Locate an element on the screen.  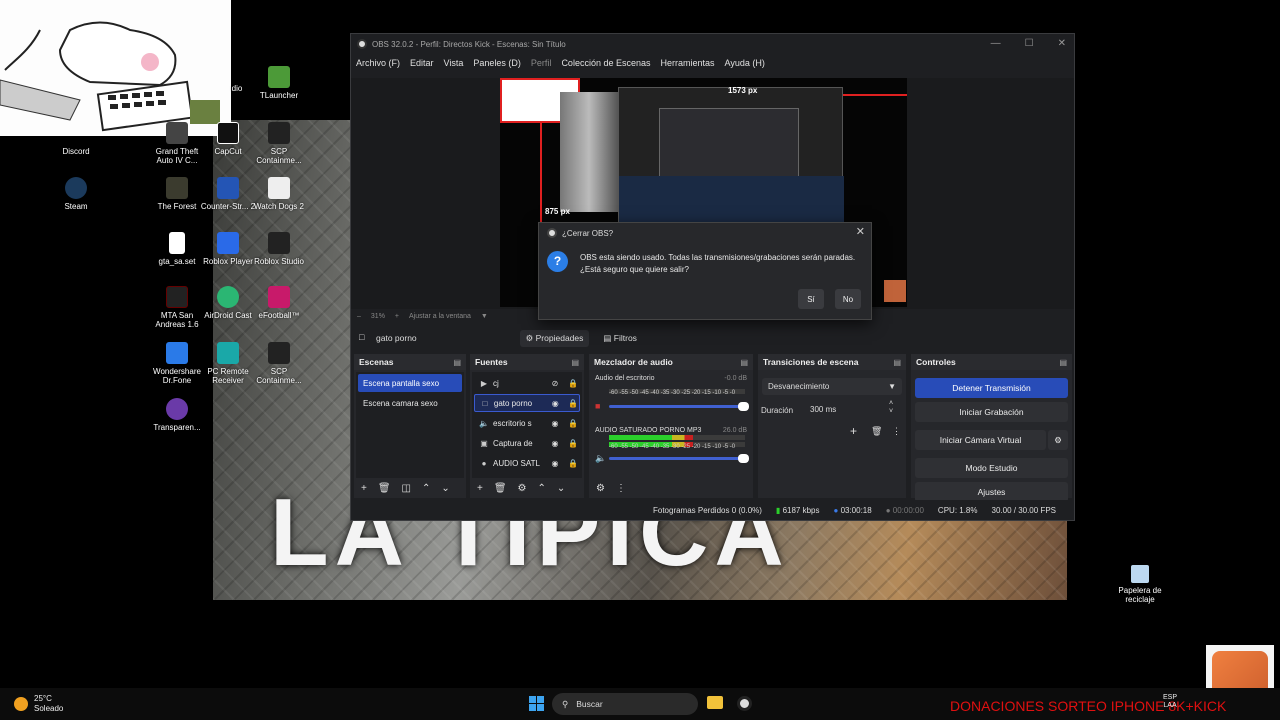
scene-filters-button: ◫ is located at coordinates (406, 488).